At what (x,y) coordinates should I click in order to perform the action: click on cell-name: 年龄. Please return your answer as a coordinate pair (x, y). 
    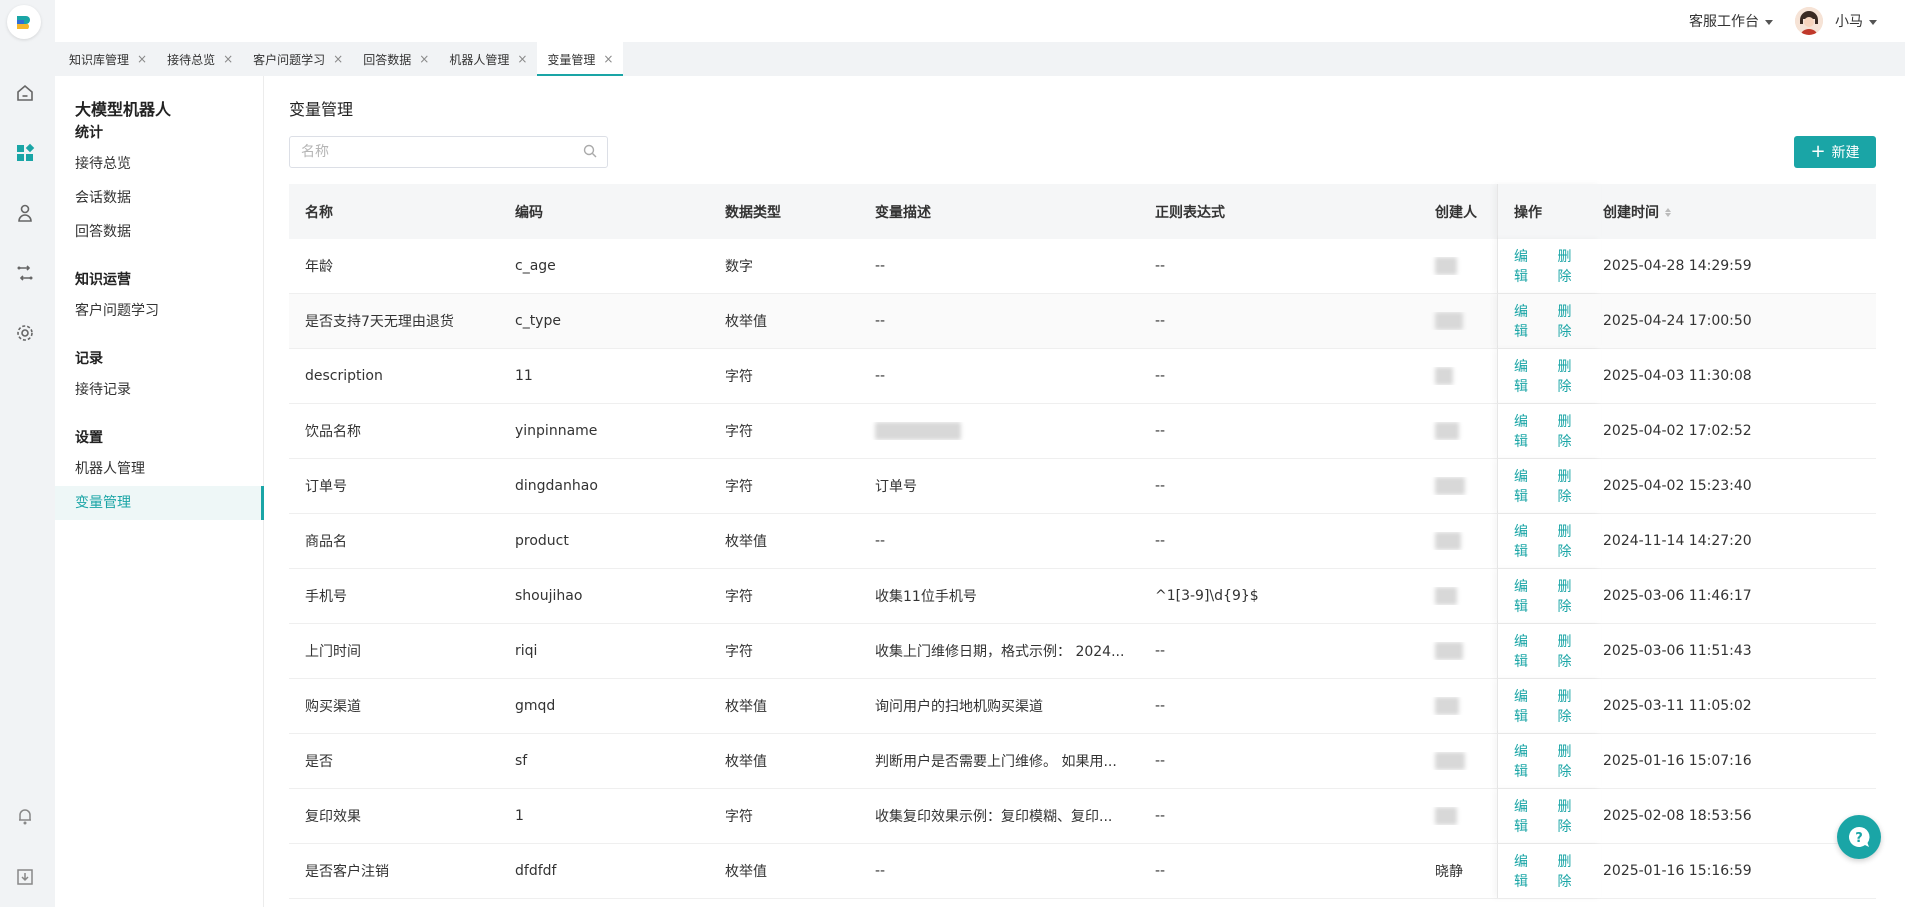
    Looking at the image, I should click on (319, 267).